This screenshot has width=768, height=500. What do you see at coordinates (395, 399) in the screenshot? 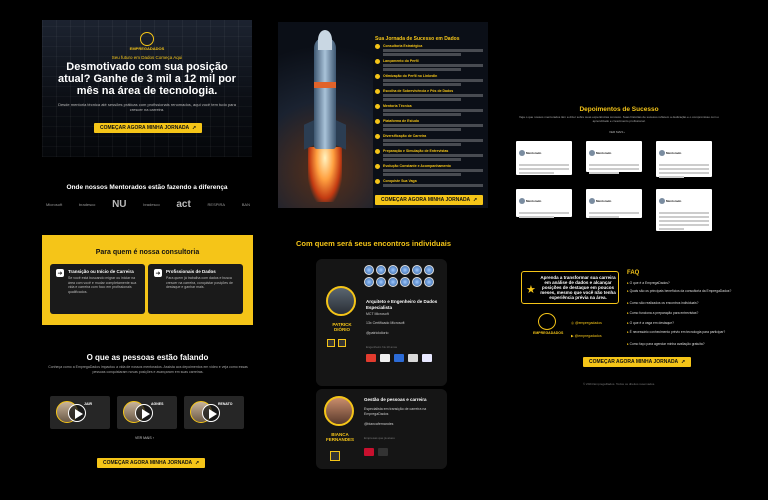
I see `mentor-role: Gestão de pessoas e carreira` at bounding box center [395, 399].